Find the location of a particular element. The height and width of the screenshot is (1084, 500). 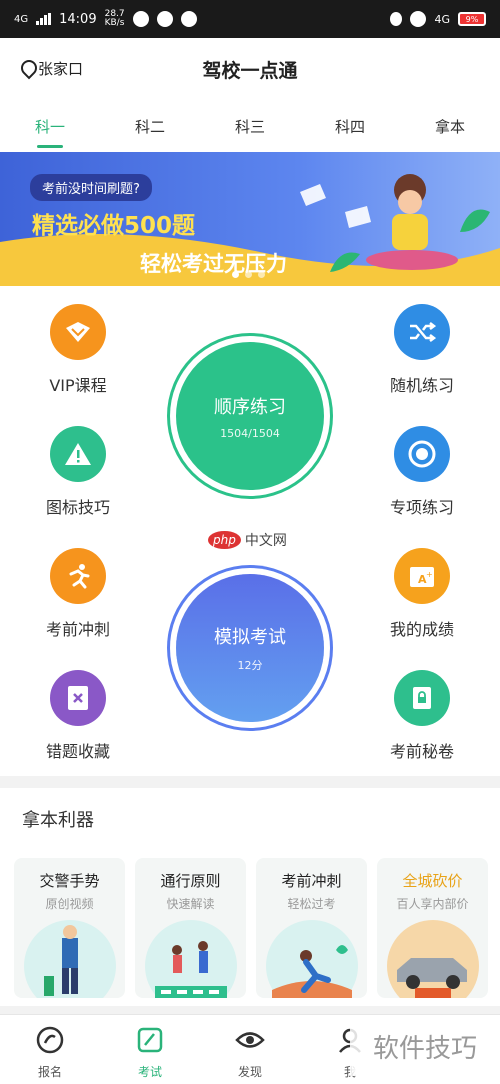

banner-pager is located at coordinates (248, 274).